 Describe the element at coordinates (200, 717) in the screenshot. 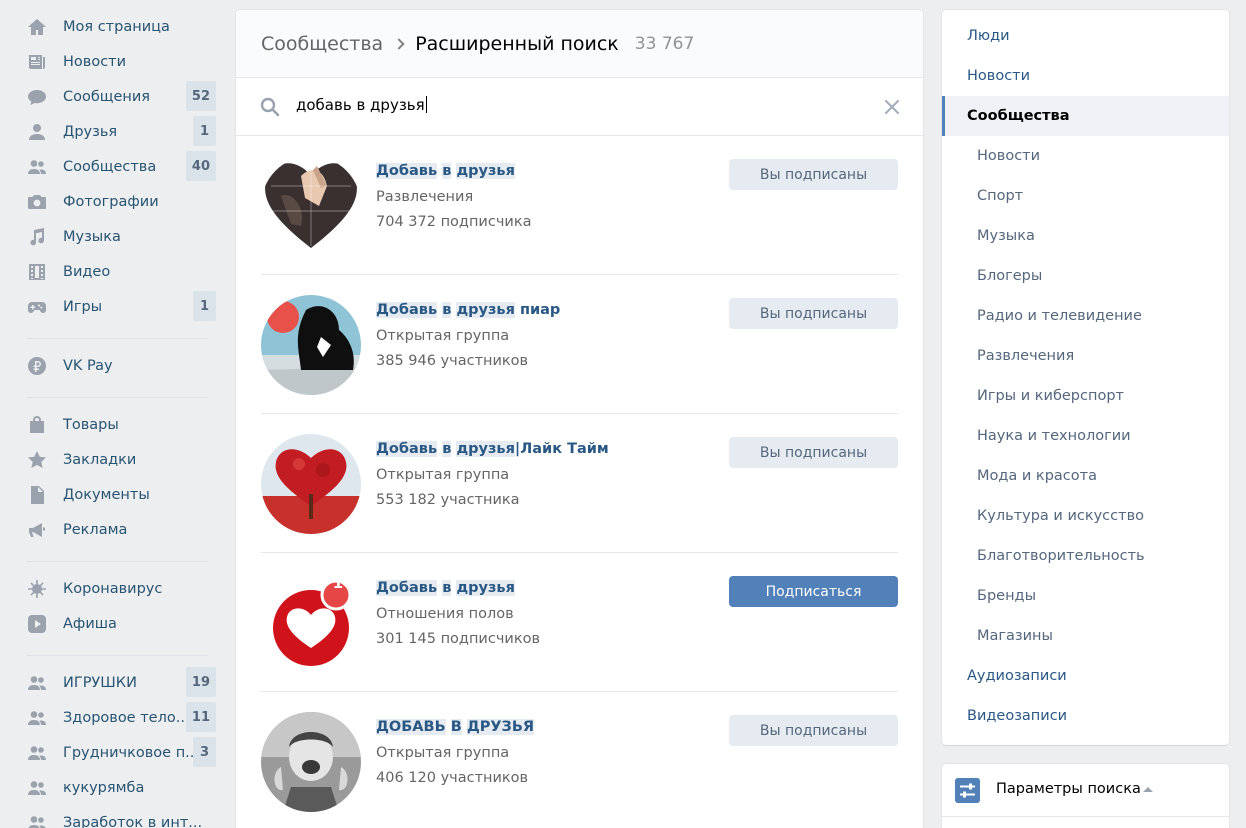

I see `counter-badge: 11` at that location.